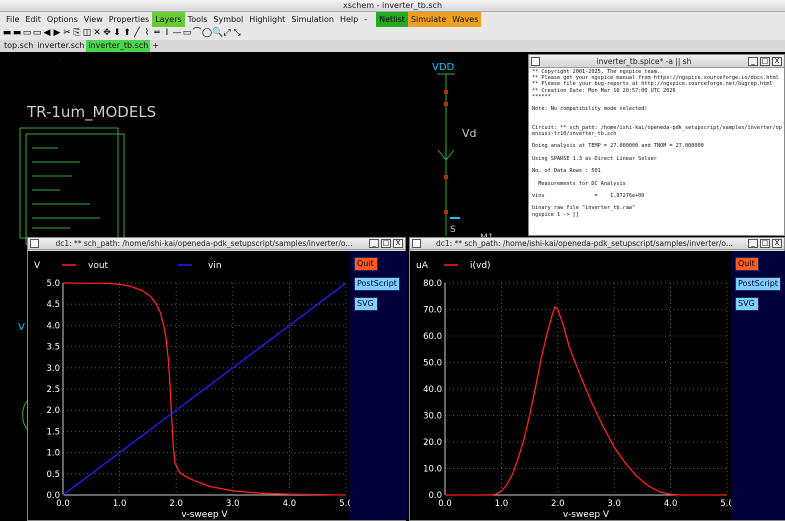  Describe the element at coordinates (378, 385) in the screenshot. I see `wave1-buttons: Quit PostScript SVG` at that location.